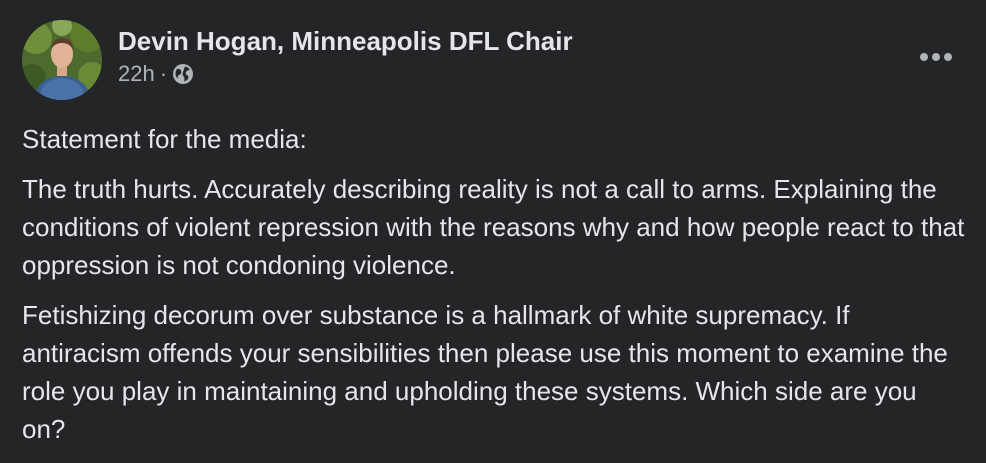 This screenshot has width=986, height=463. What do you see at coordinates (164, 139) in the screenshot?
I see `post-paragraph-1: Statement for the media:` at bounding box center [164, 139].